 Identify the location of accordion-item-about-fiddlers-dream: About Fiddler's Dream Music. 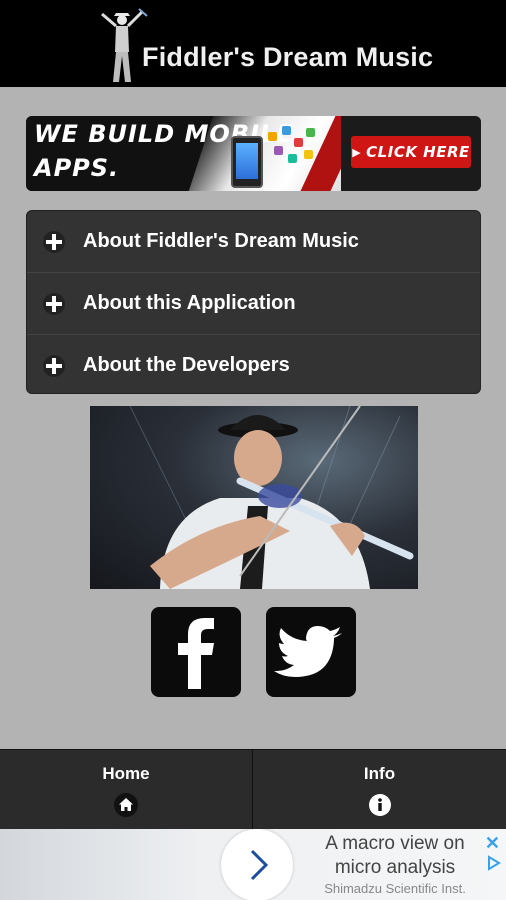
(253, 242).